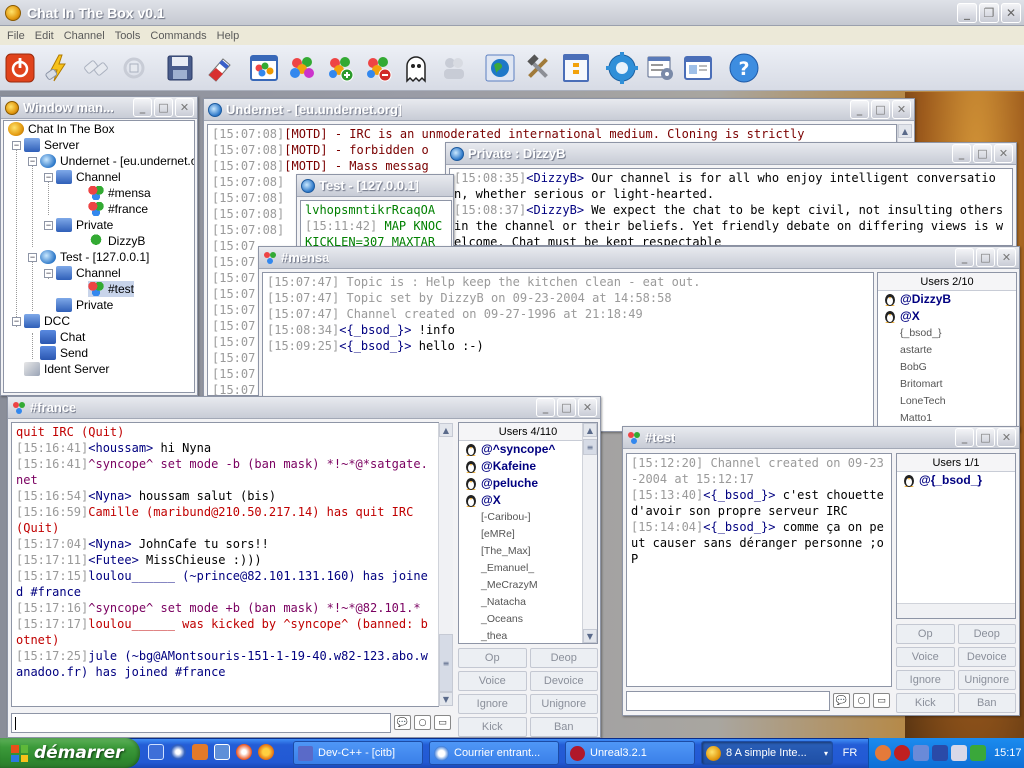 The image size is (1024, 768). What do you see at coordinates (883, 753) in the screenshot?
I see `tray-arrow-icon` at bounding box center [883, 753].